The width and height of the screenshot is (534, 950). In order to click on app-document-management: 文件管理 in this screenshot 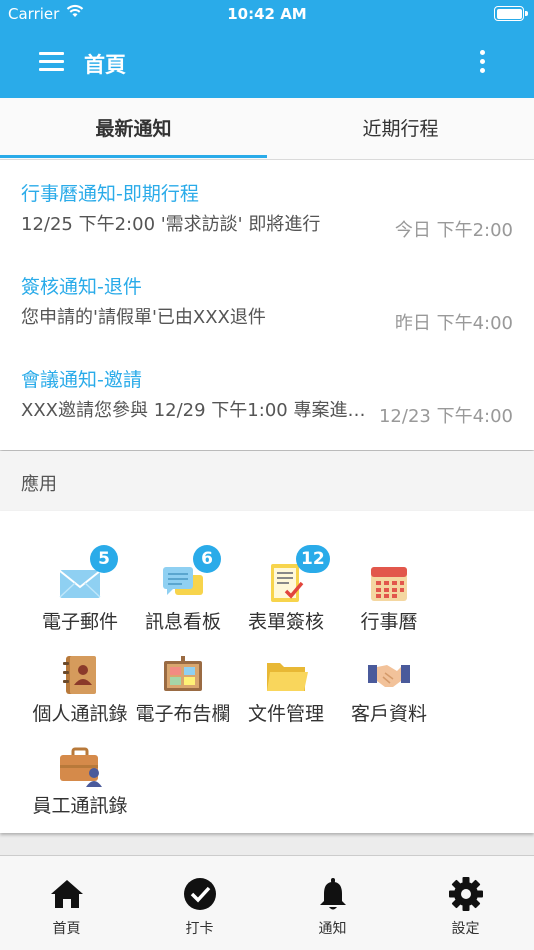, I will do `click(286, 693)`.